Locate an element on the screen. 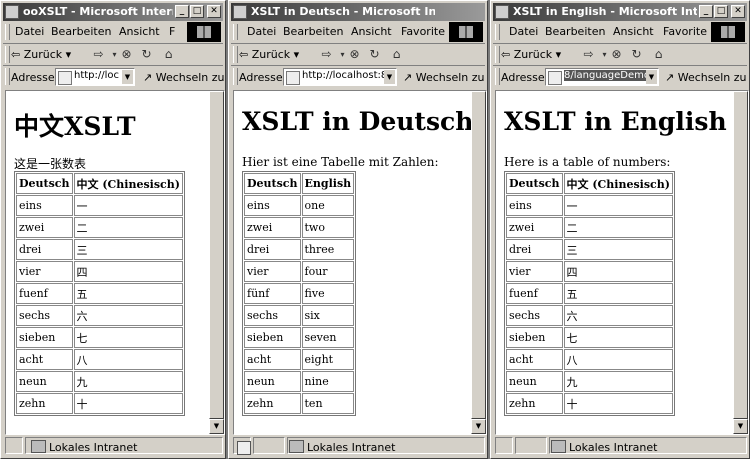 This screenshot has width=750, height=459. table-cell: 四 is located at coordinates (128, 271).